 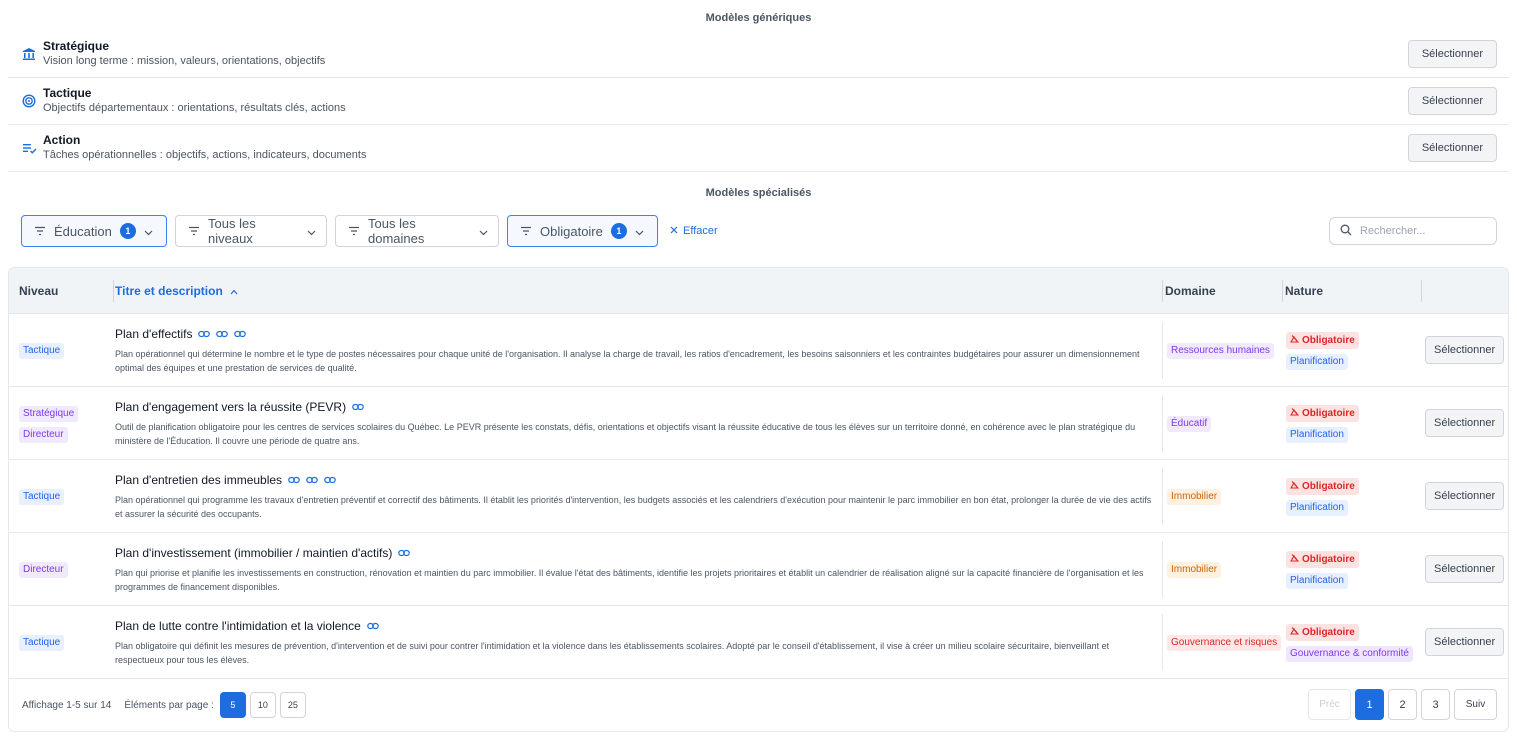 I want to click on search-box, so click(x=1413, y=231).